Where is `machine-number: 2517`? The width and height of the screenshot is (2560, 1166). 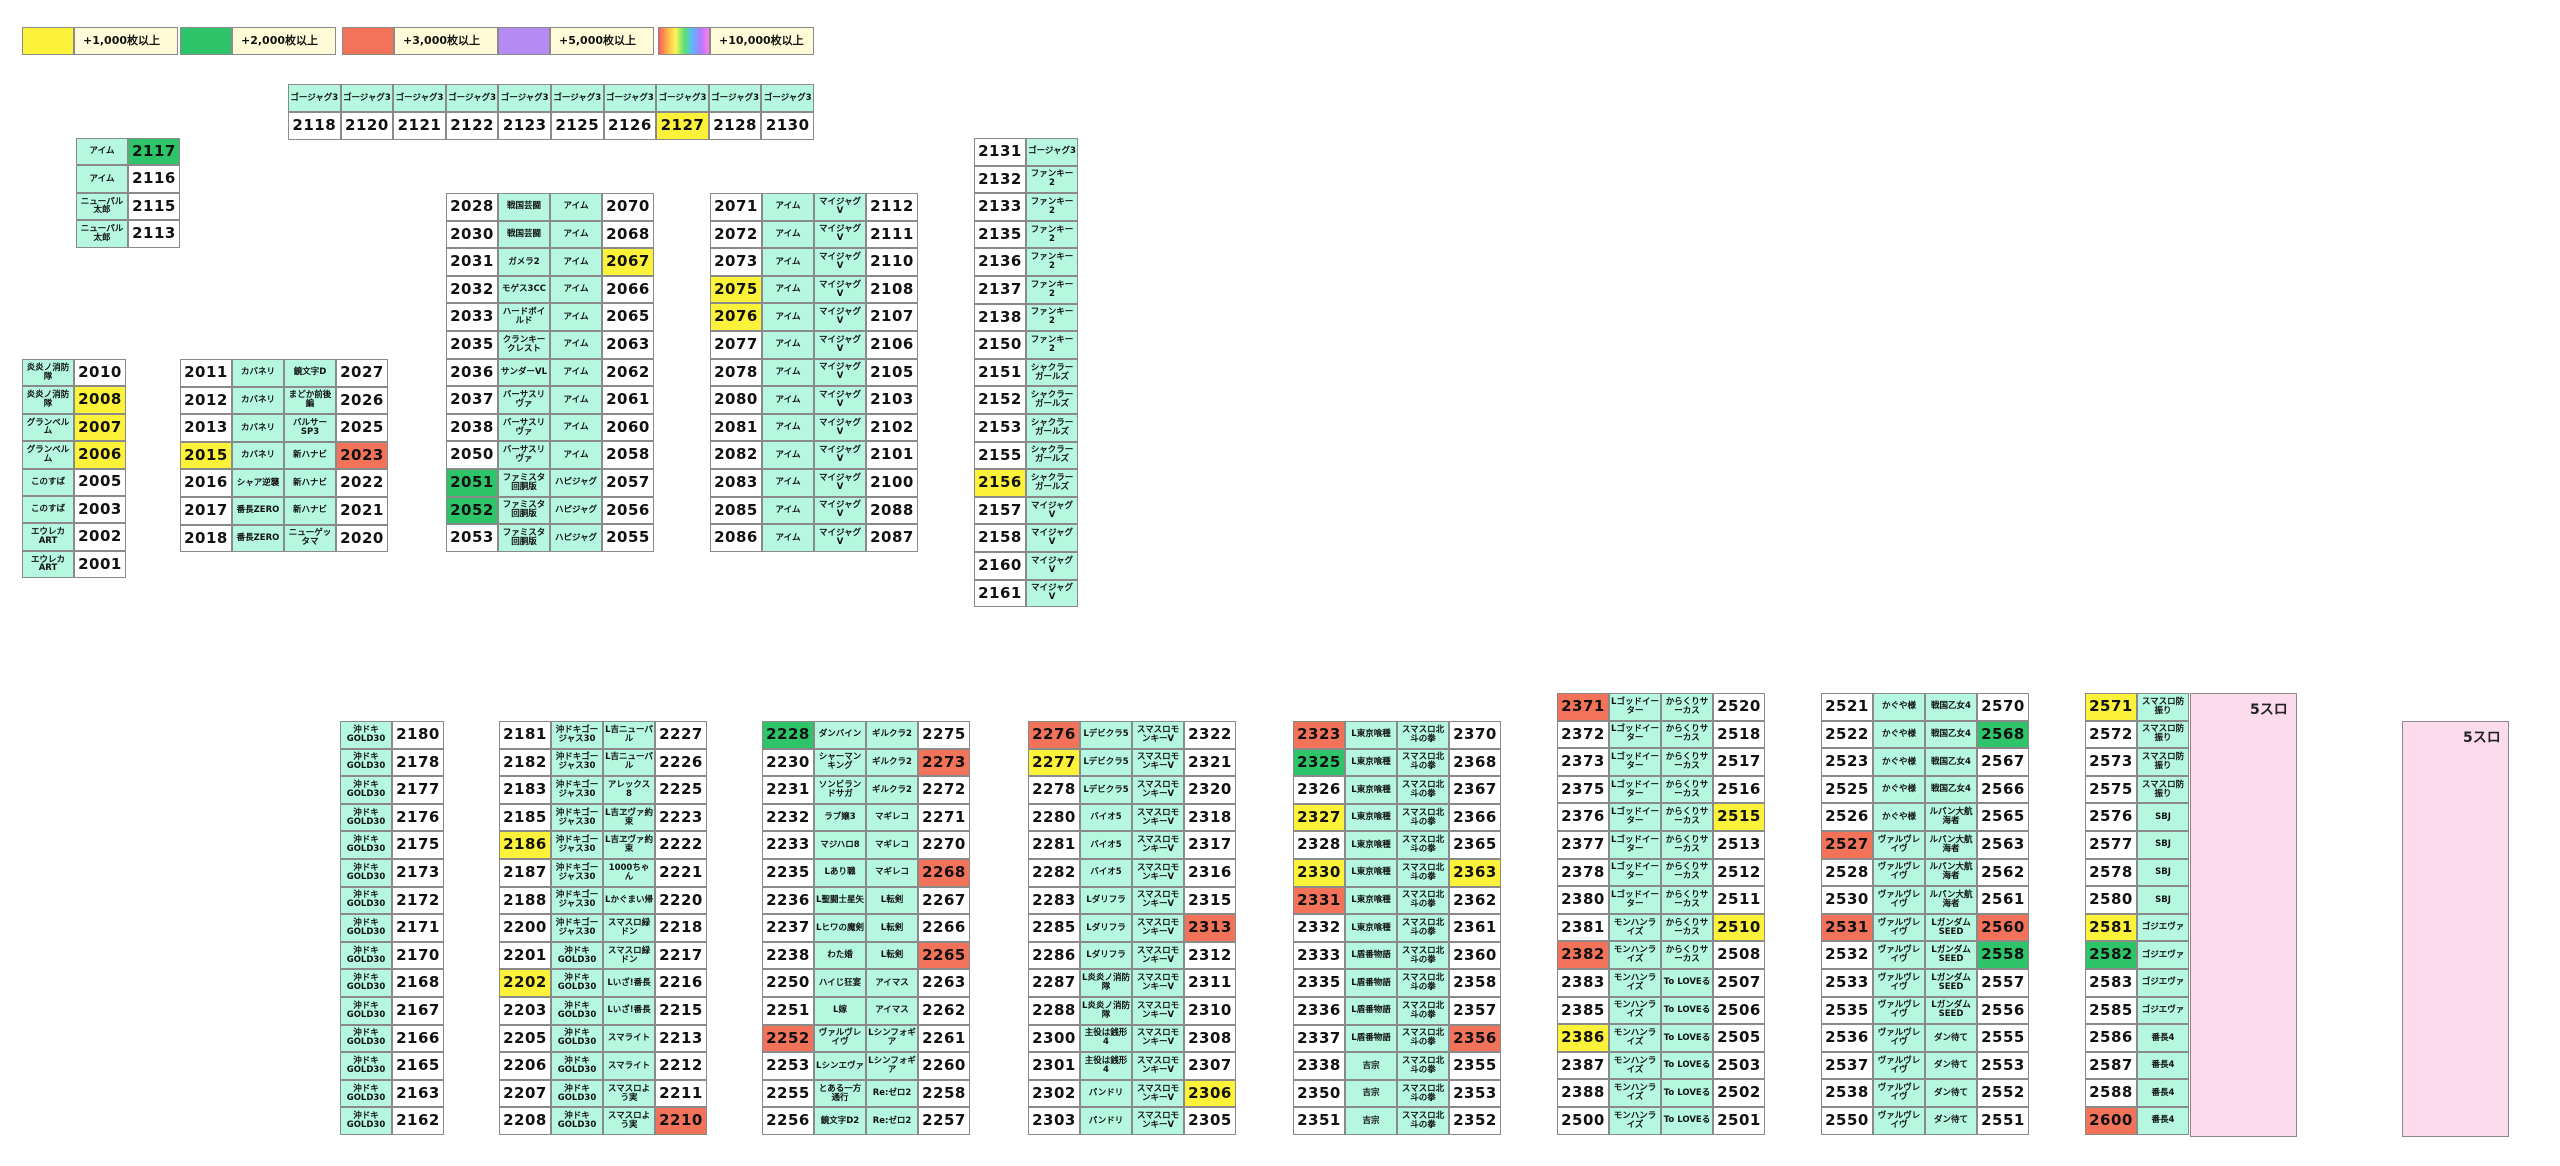 machine-number: 2517 is located at coordinates (1739, 762).